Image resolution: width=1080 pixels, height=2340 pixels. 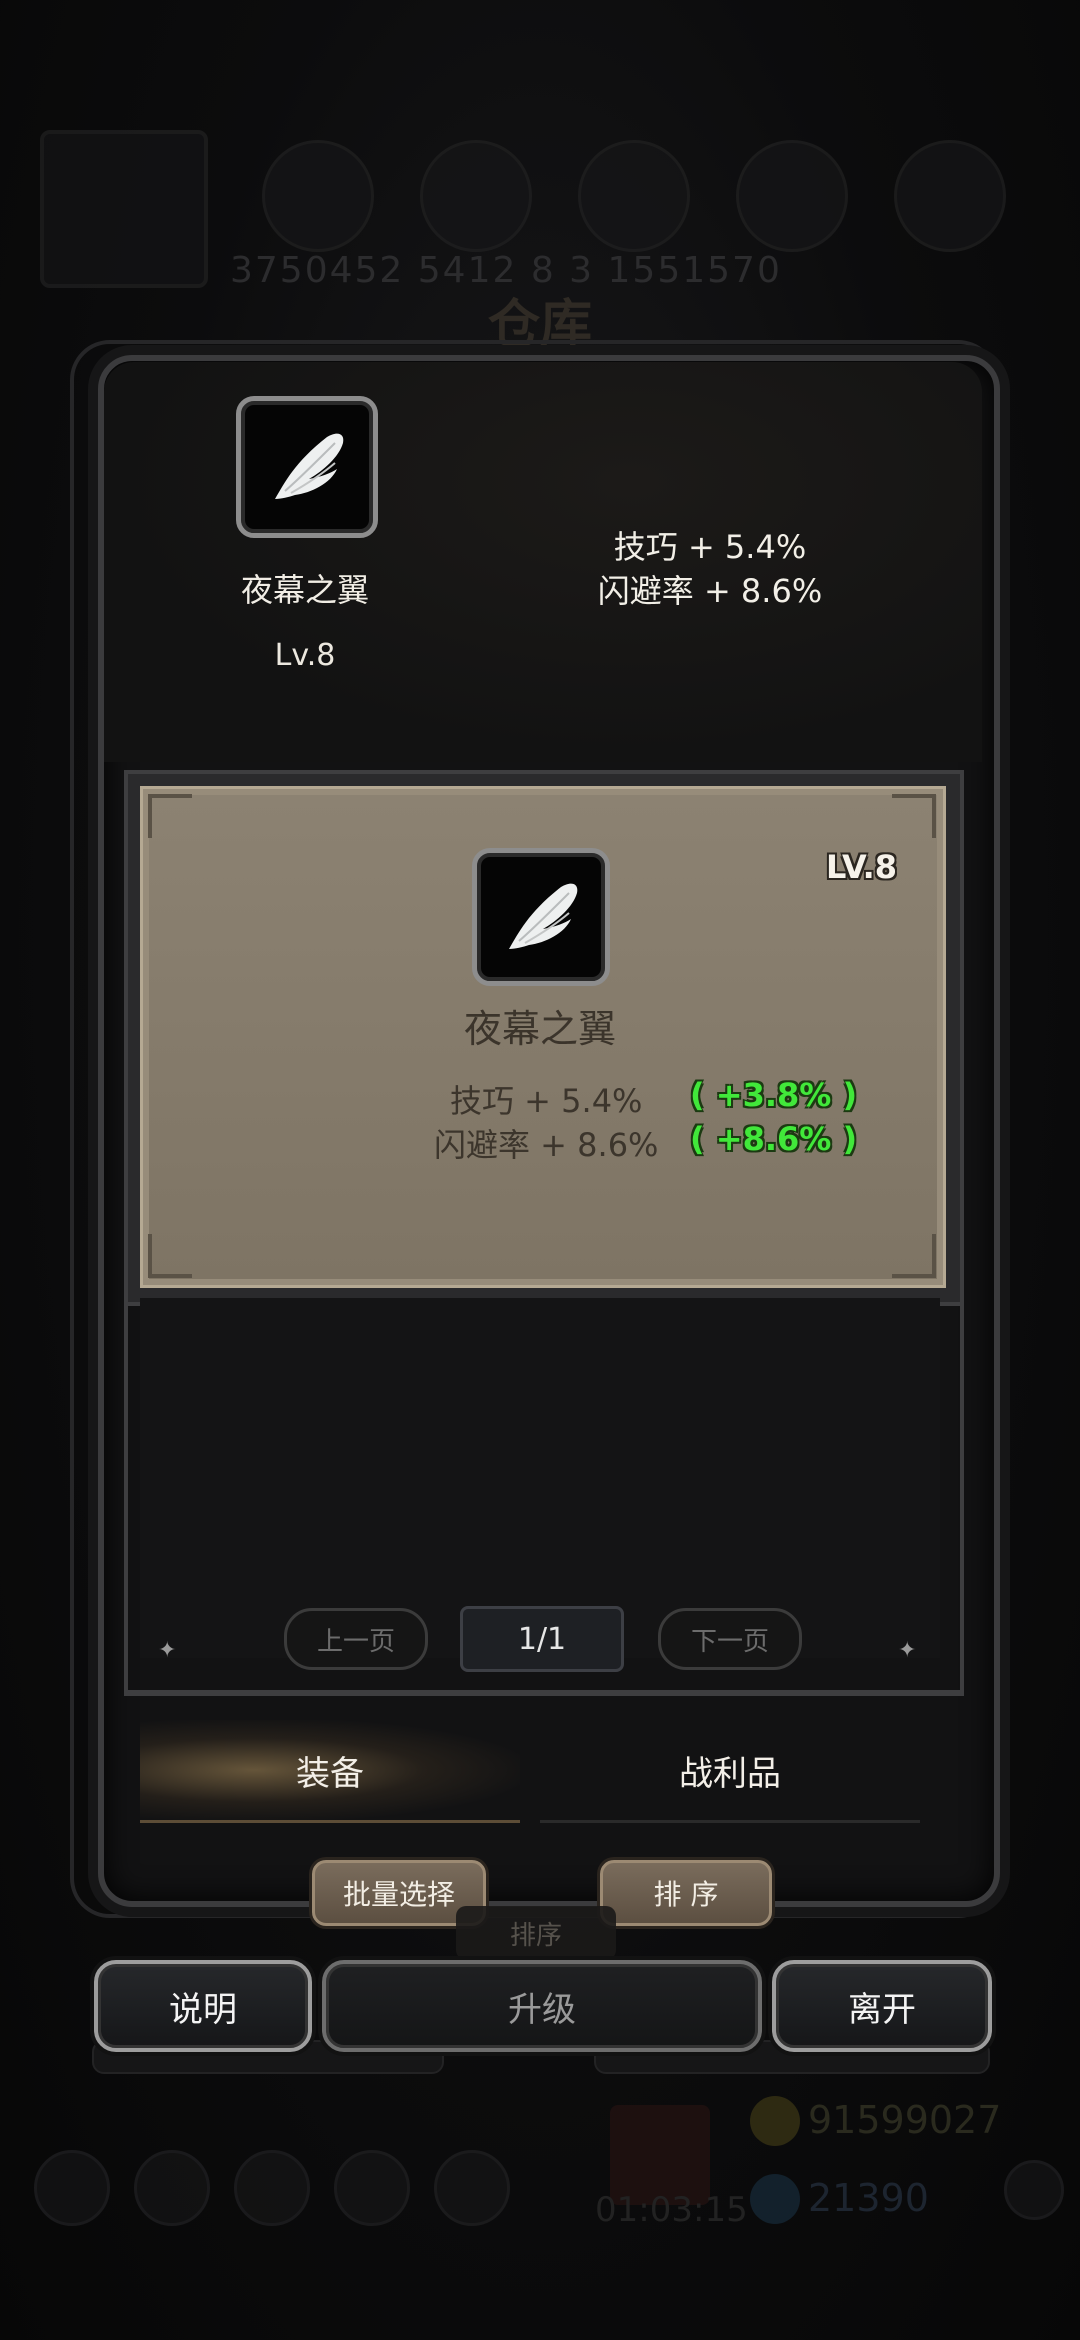 I want to click on background-sort-label: 排序, so click(x=536, y=1933).